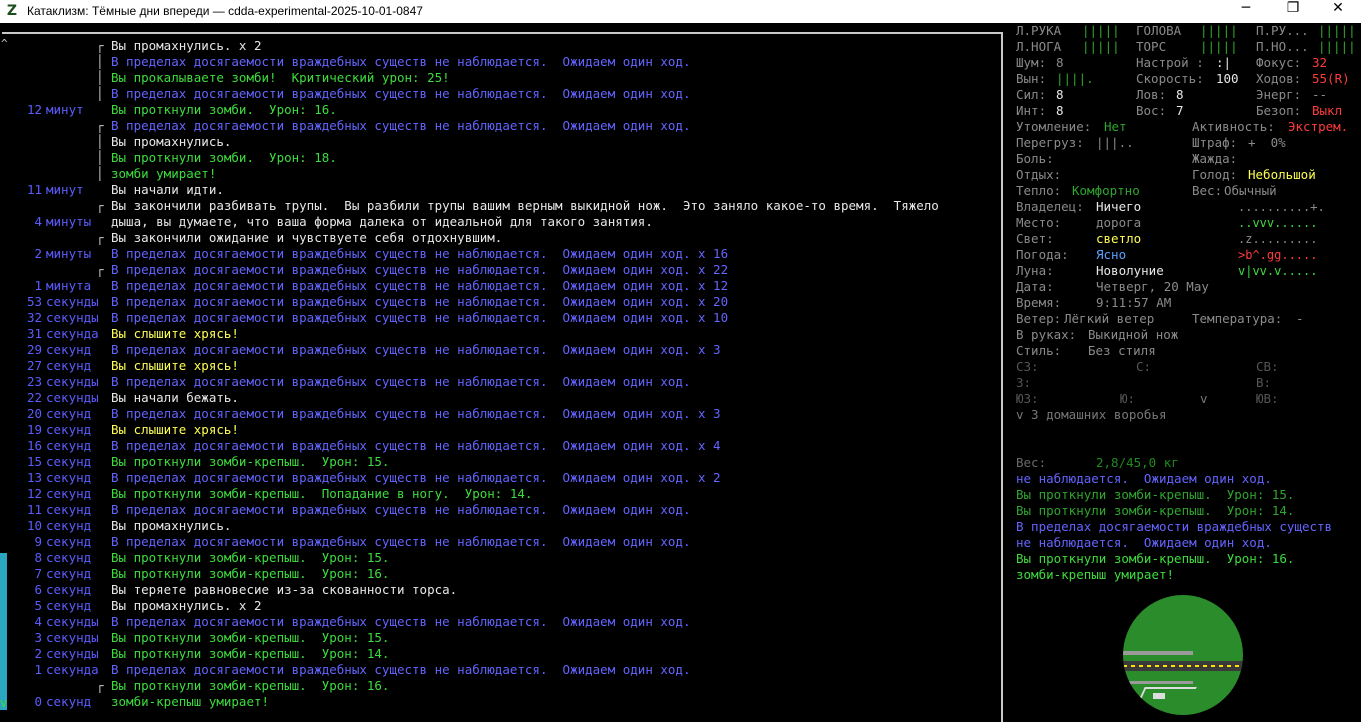 The height and width of the screenshot is (722, 1361). What do you see at coordinates (38, 605) in the screenshot?
I see `log-entry-time-value: 5` at bounding box center [38, 605].